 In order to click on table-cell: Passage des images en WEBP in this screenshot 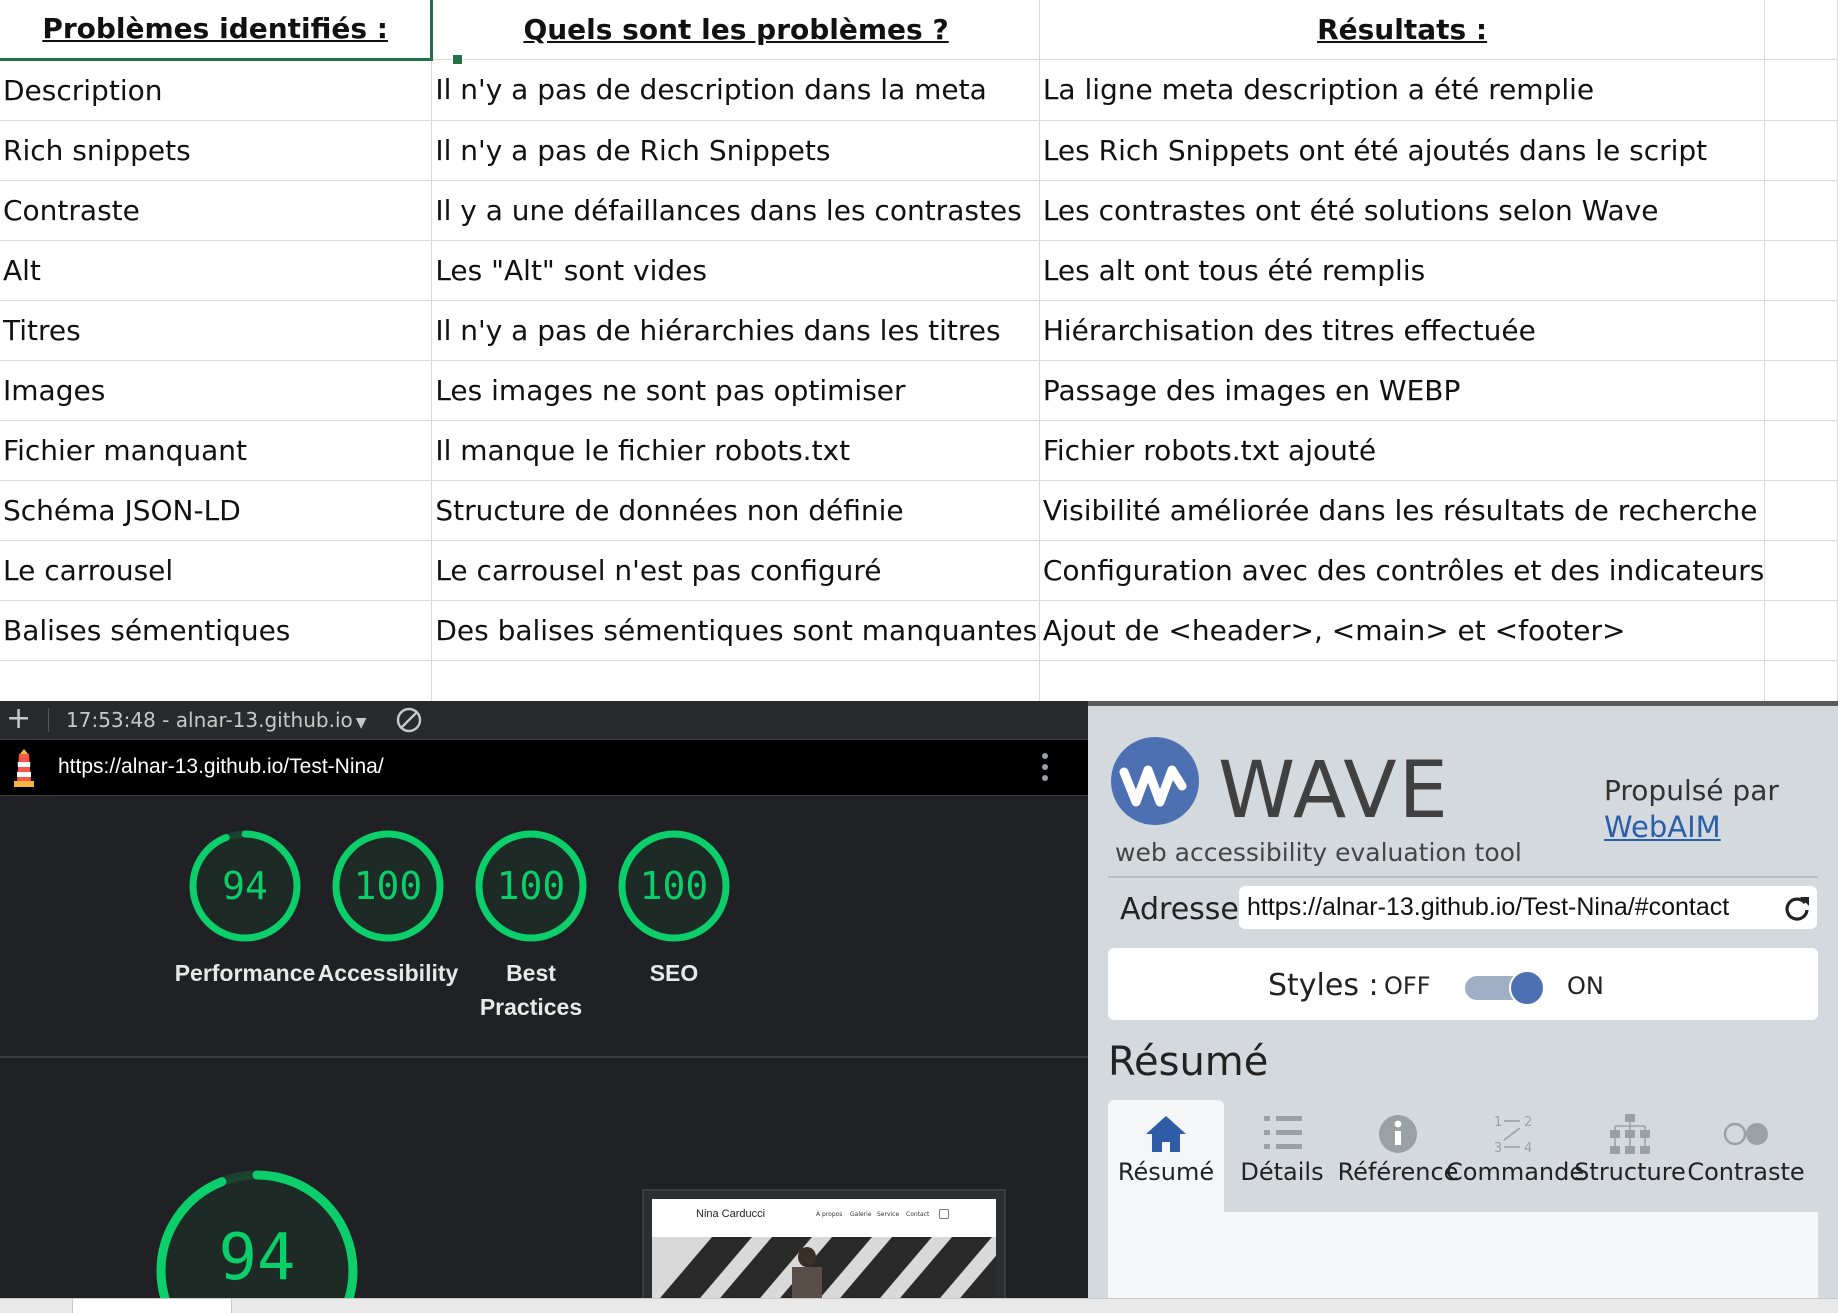, I will do `click(1402, 390)`.